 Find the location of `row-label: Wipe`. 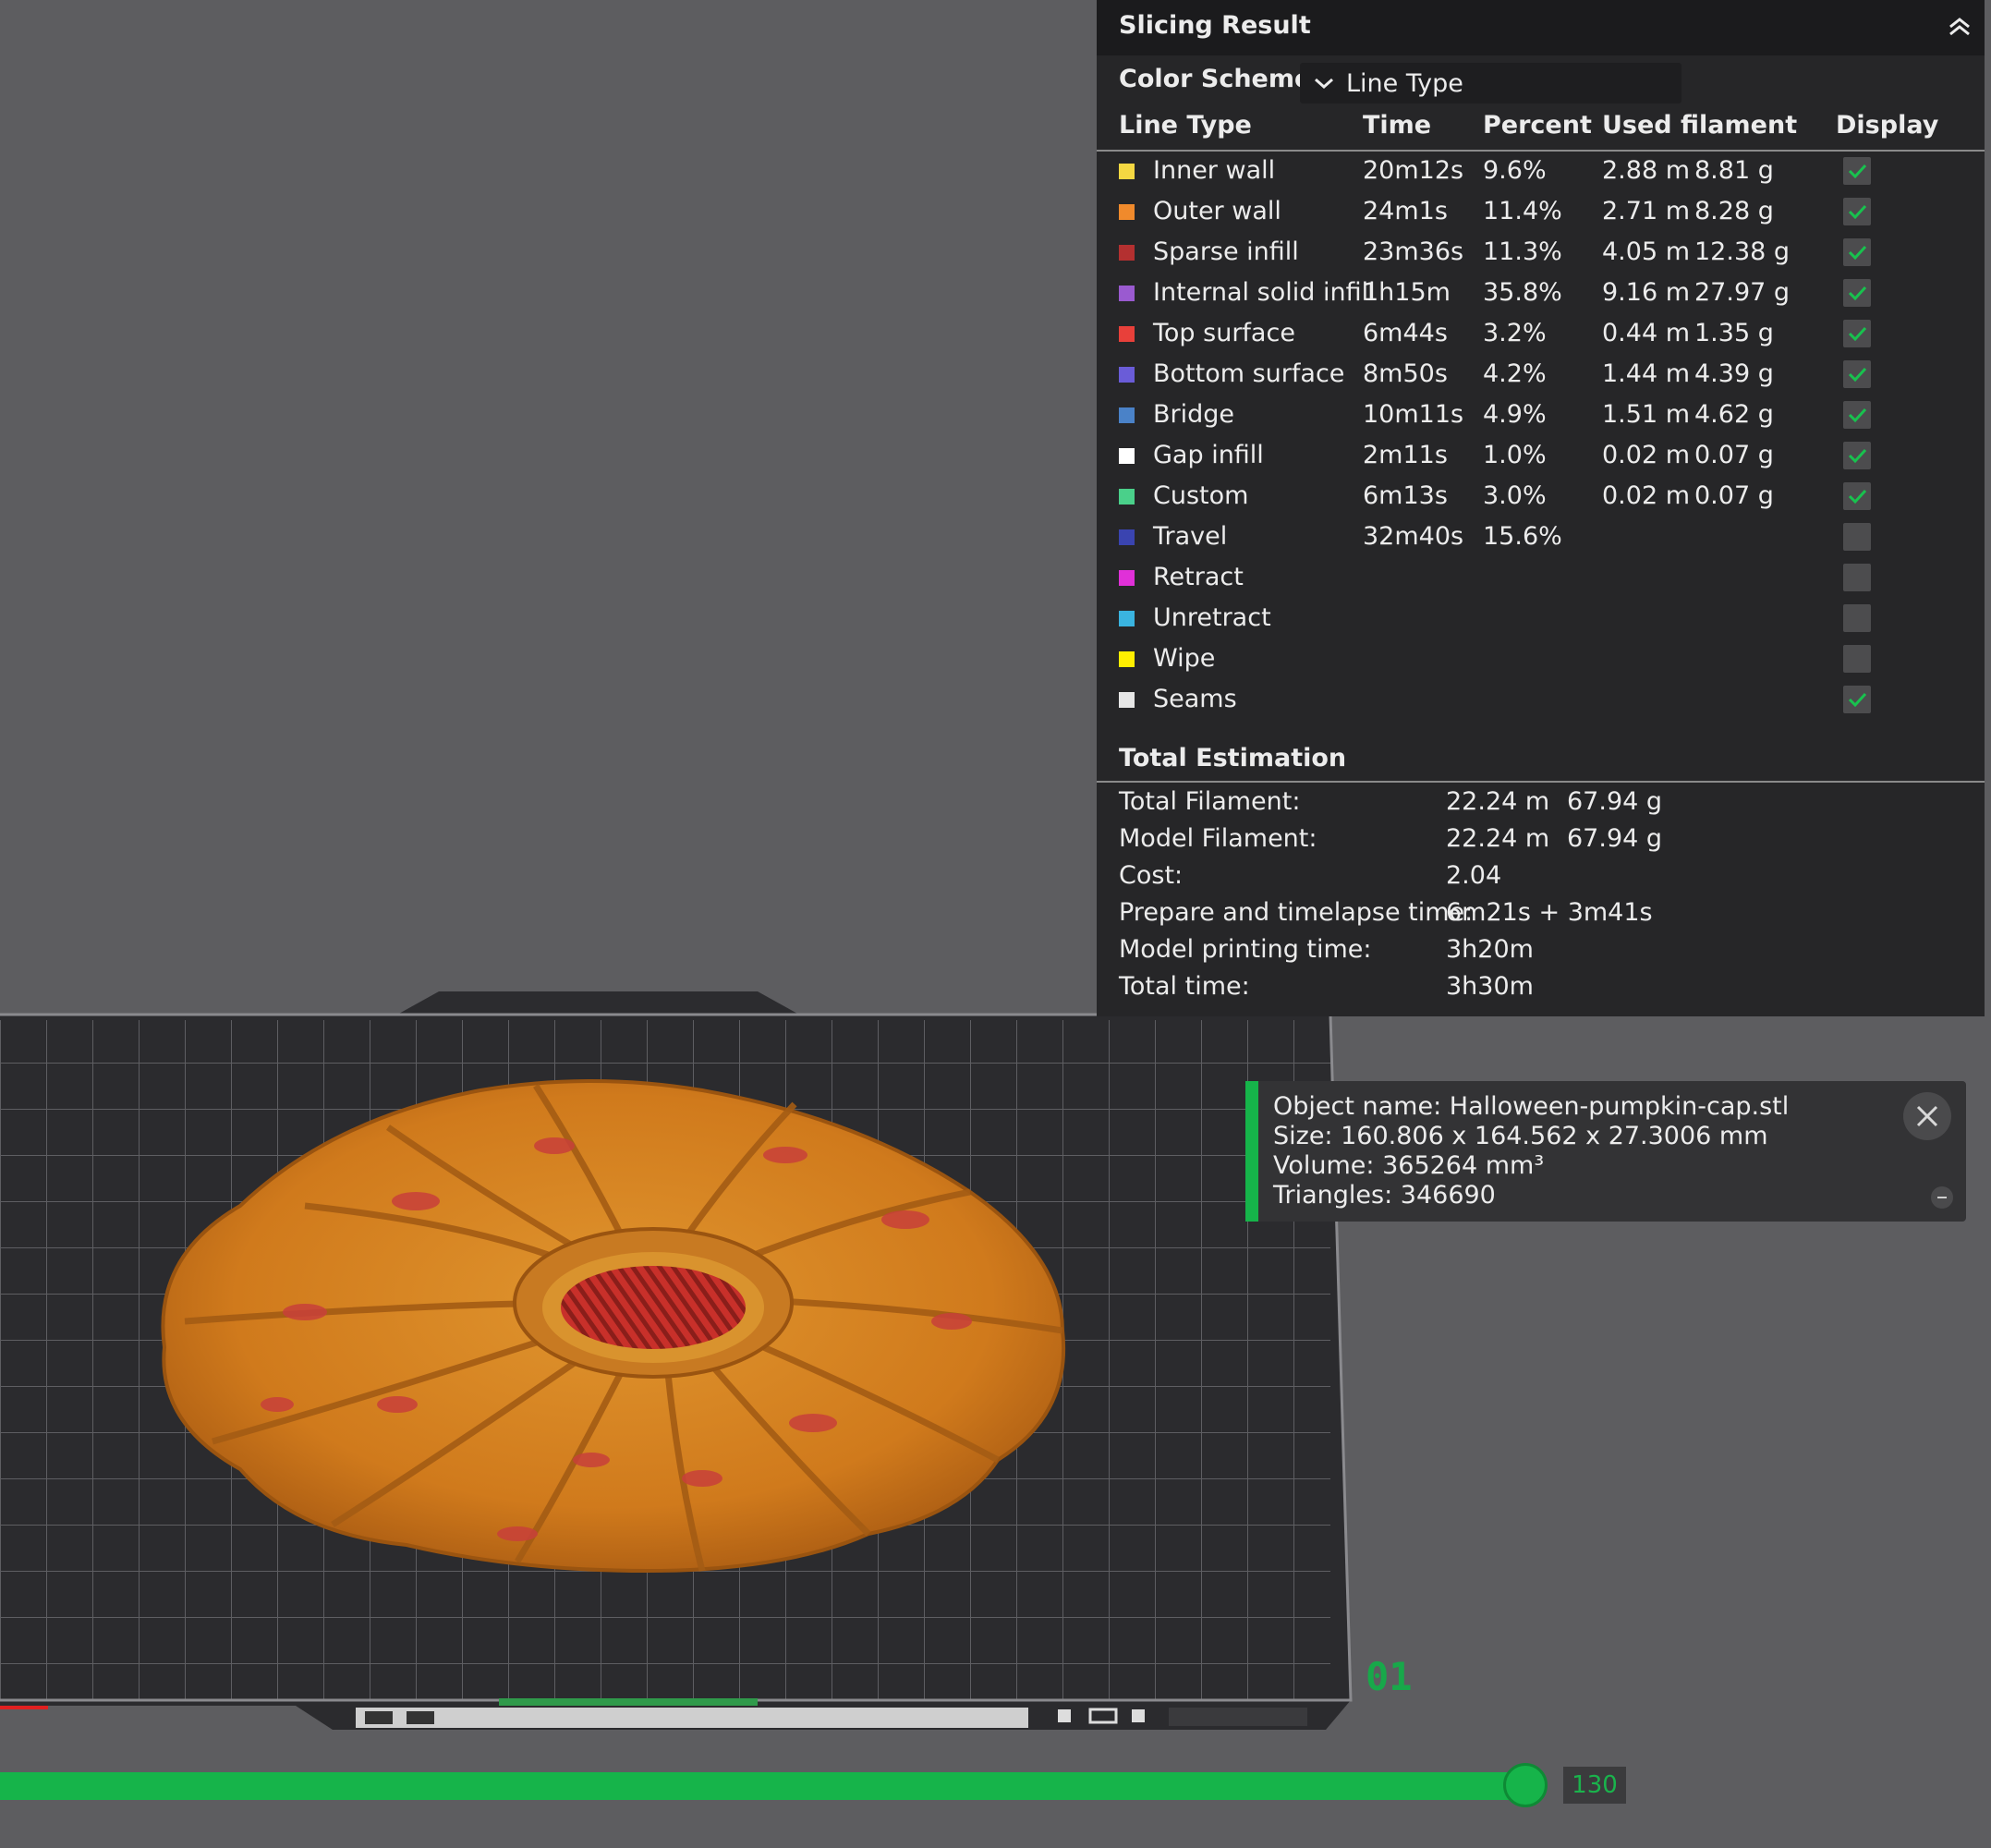

row-label: Wipe is located at coordinates (1185, 658).